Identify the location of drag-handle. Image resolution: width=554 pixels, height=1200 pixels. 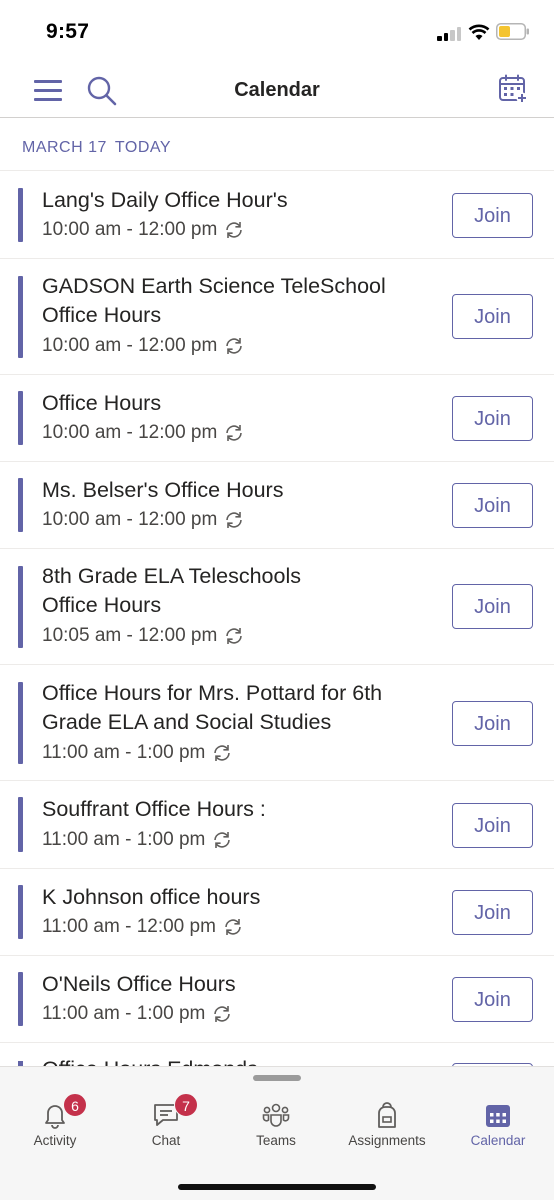
(277, 1078).